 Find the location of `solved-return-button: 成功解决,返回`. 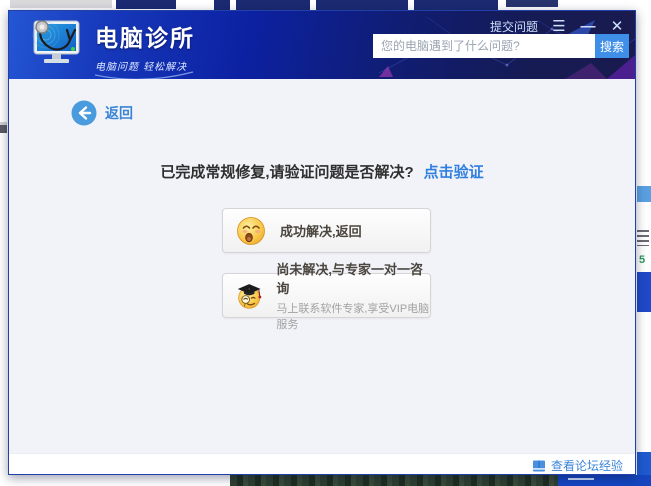

solved-return-button: 成功解决,返回 is located at coordinates (326, 230).